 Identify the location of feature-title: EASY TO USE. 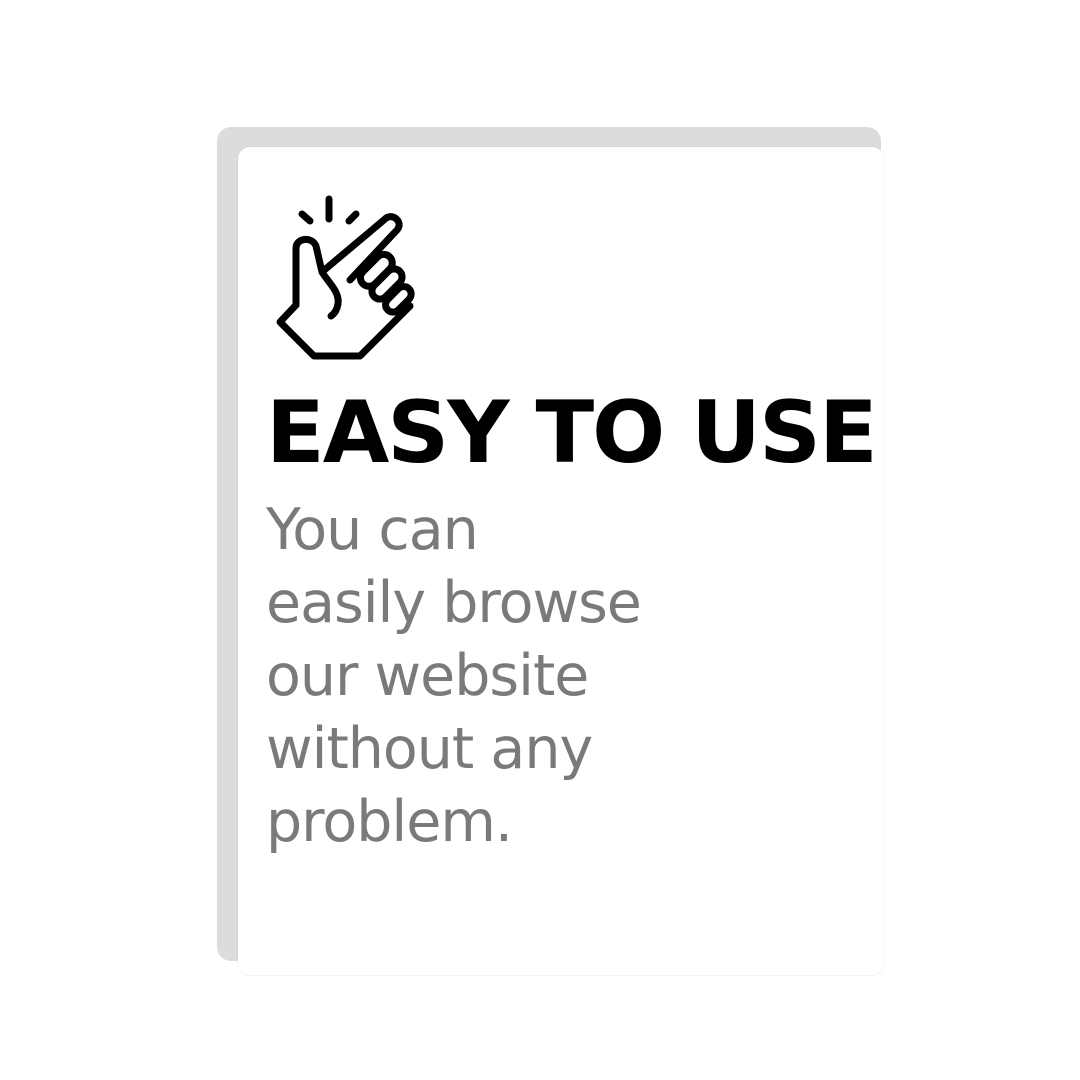
(572, 433).